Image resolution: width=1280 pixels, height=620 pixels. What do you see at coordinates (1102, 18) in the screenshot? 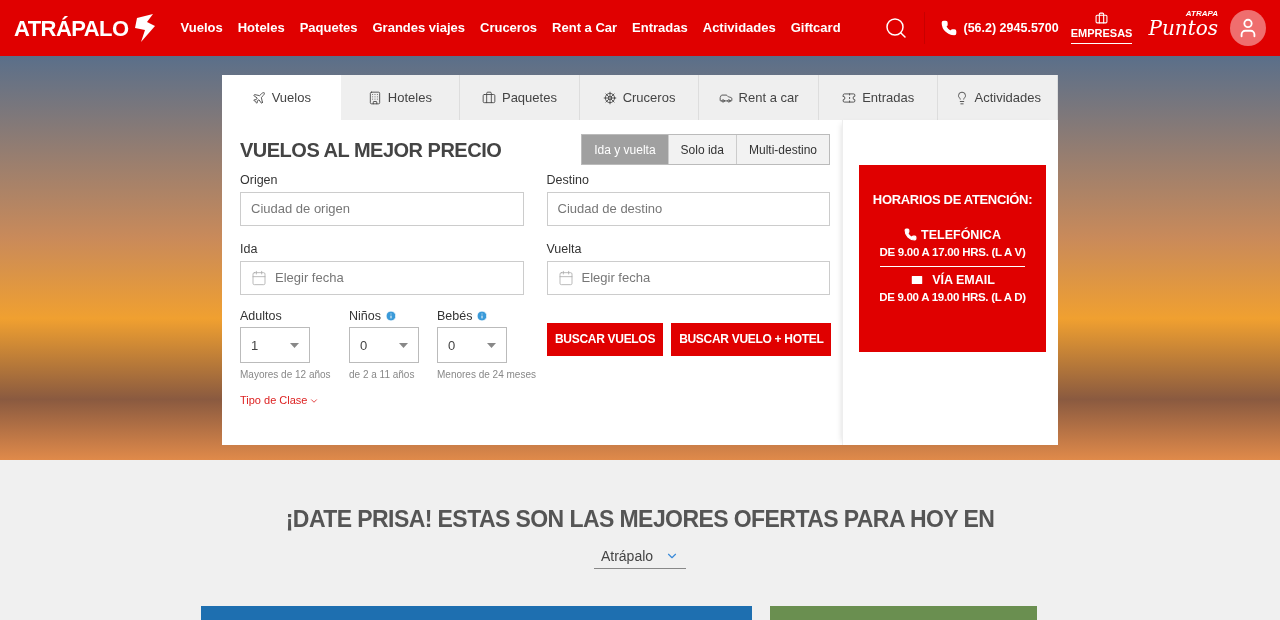
I see `briefcase-icon` at bounding box center [1102, 18].